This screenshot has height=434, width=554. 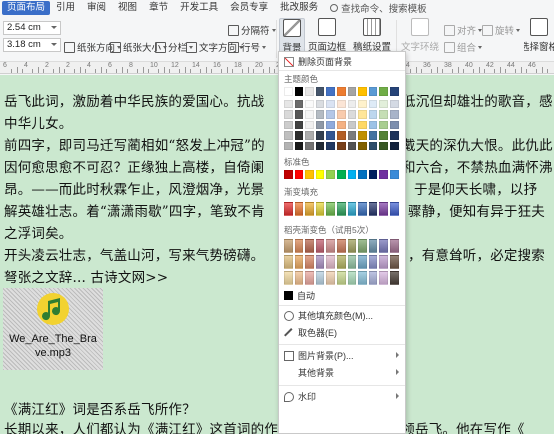 I want to click on watermark-item: 水印, so click(x=342, y=396).